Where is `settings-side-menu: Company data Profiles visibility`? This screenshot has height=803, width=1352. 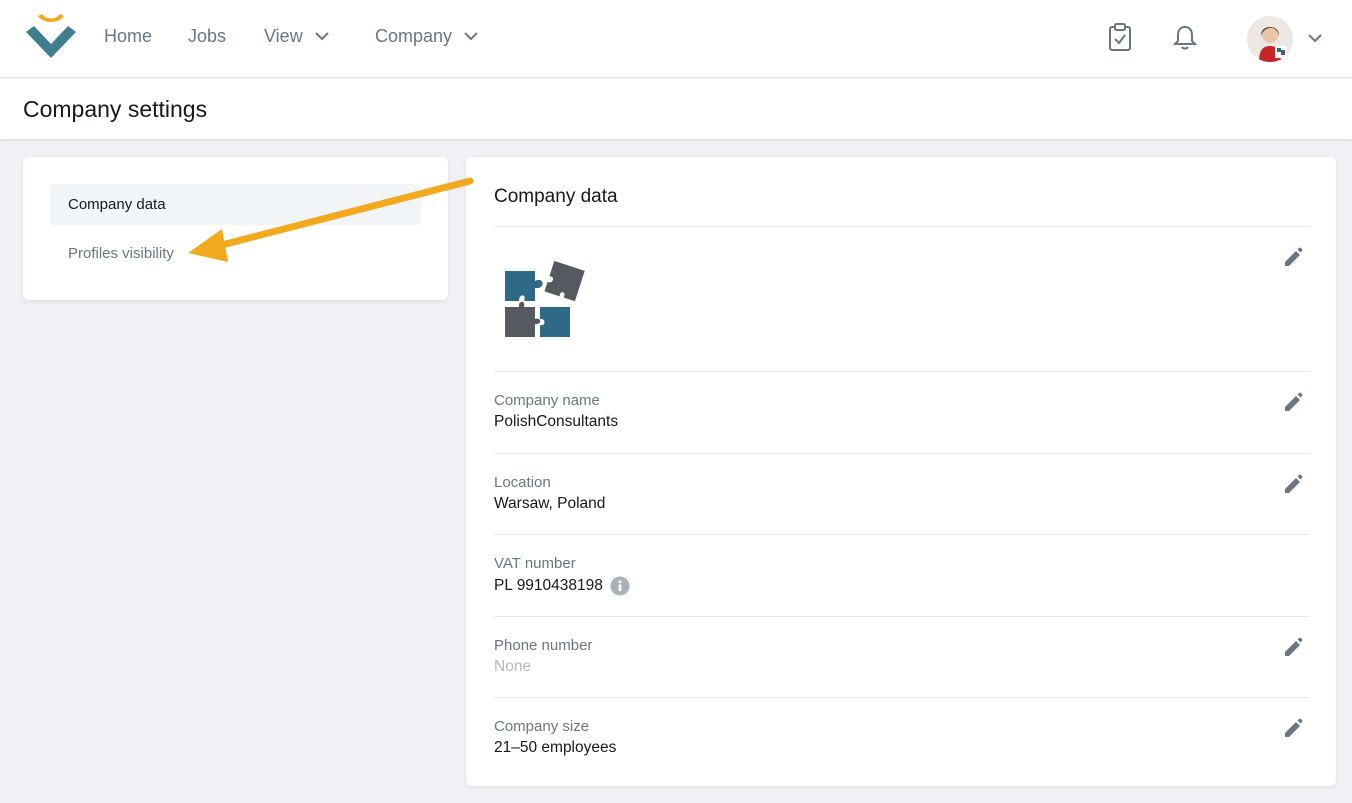 settings-side-menu: Company data Profiles visibility is located at coordinates (235, 228).